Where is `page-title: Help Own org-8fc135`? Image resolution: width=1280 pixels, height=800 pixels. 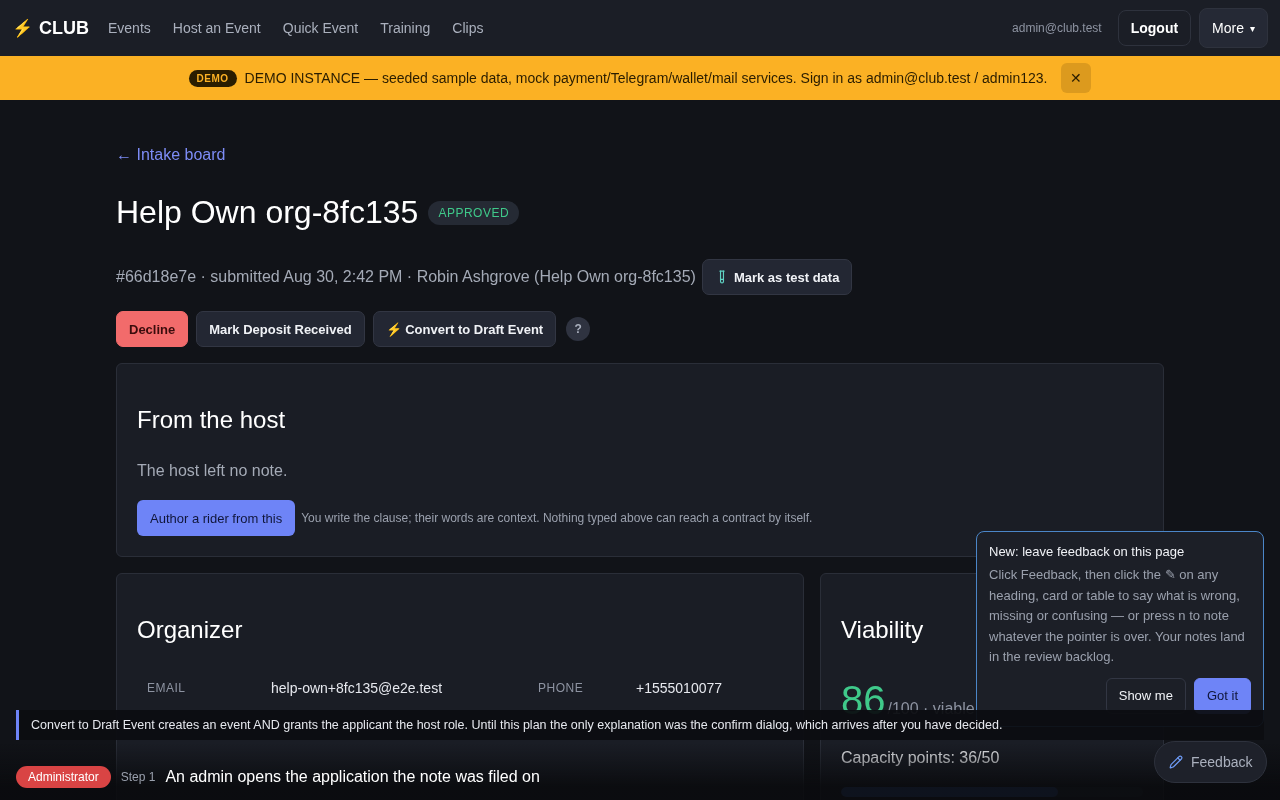 page-title: Help Own org-8fc135 is located at coordinates (267, 212).